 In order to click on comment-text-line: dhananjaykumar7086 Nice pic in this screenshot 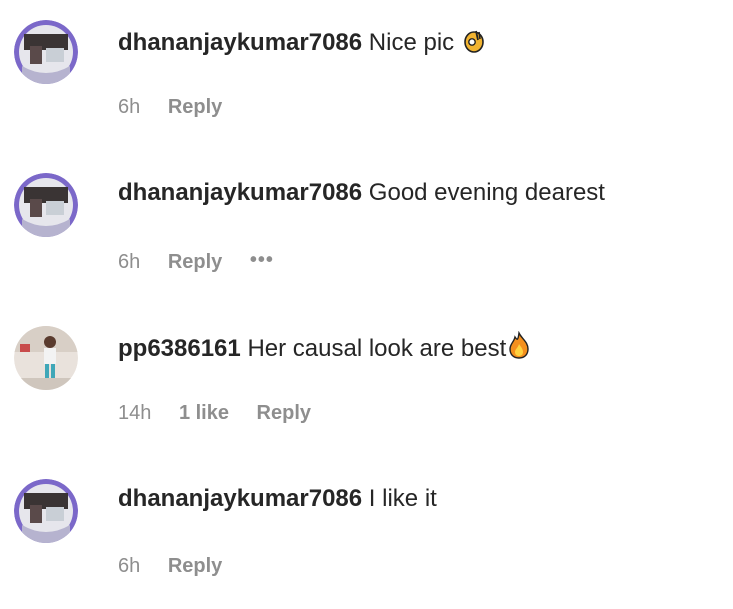, I will do `click(301, 44)`.